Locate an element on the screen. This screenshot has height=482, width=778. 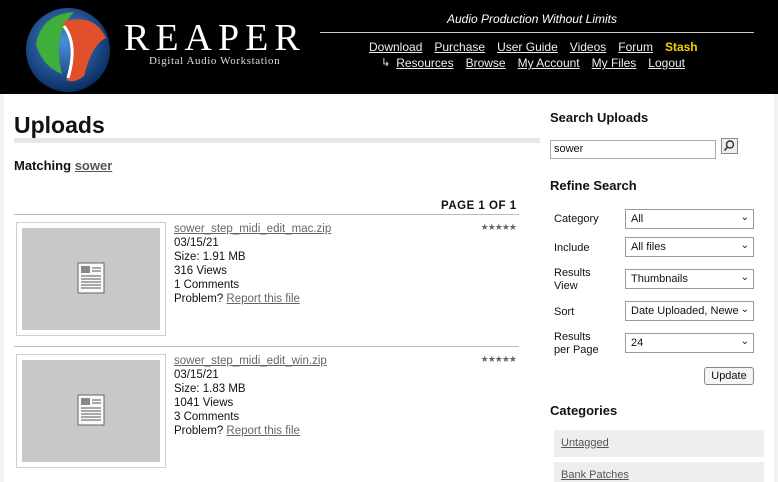
item-divider is located at coordinates (266, 346).